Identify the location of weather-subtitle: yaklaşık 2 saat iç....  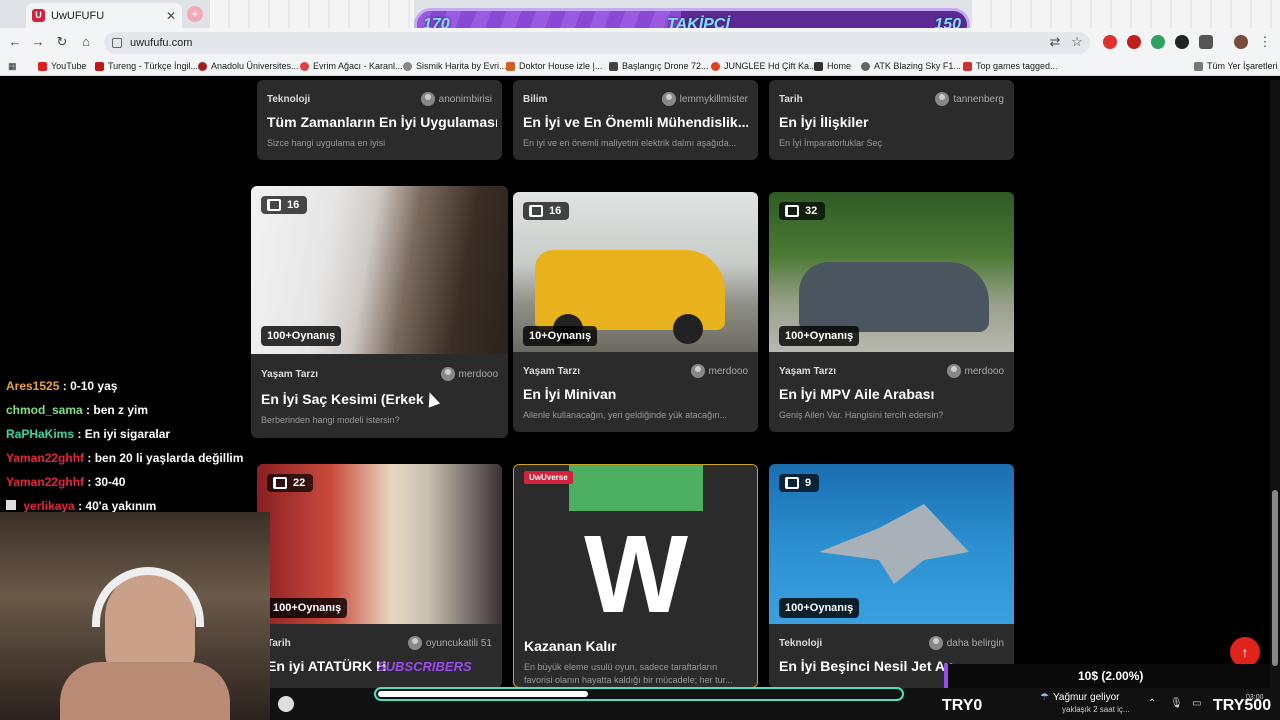
(1096, 709).